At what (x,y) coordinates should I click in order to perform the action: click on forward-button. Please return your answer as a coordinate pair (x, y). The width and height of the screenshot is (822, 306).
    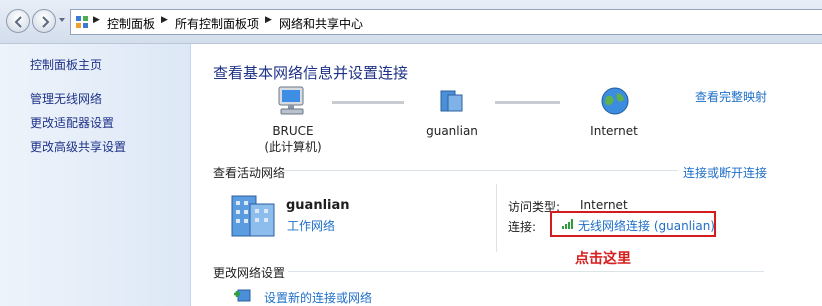
    Looking at the image, I should click on (44, 21).